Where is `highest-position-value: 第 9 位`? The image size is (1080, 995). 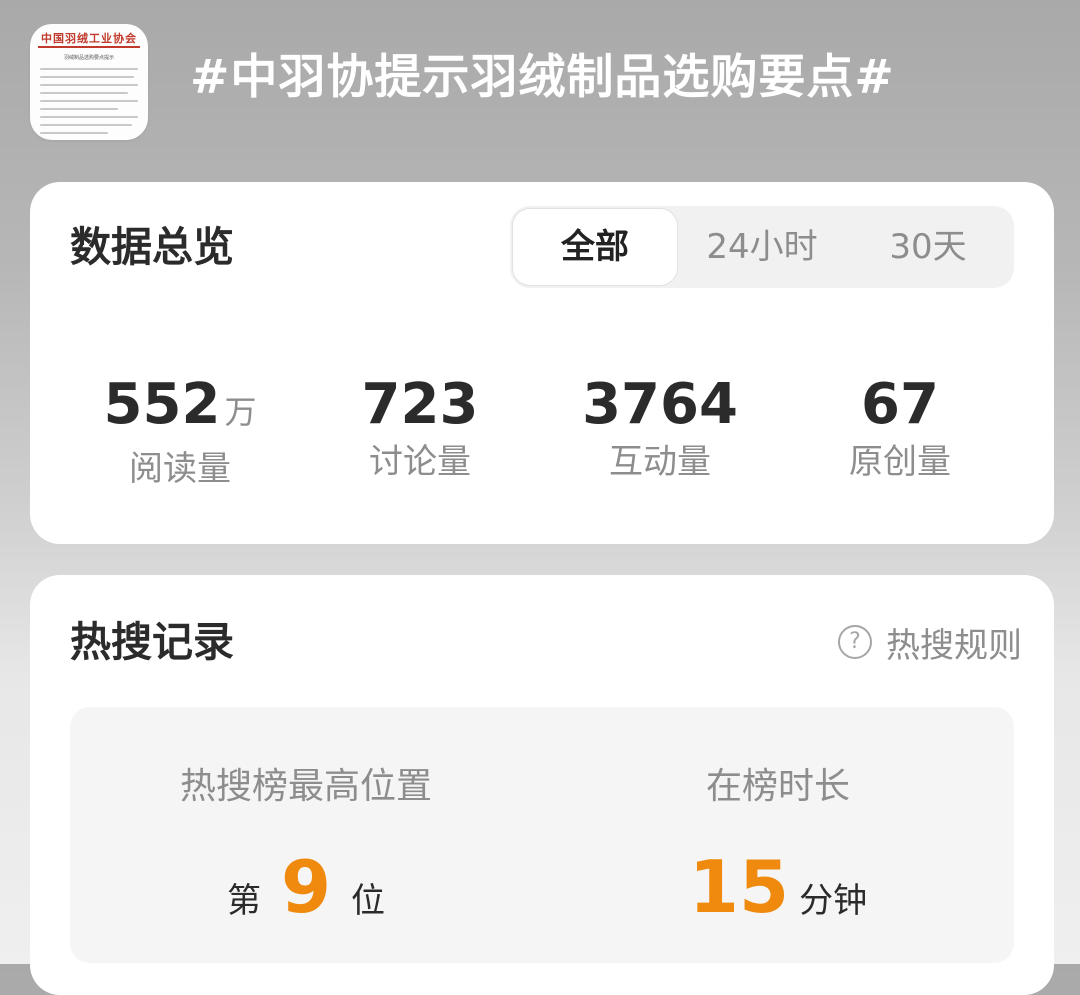 highest-position-value: 第 9 位 is located at coordinates (306, 887).